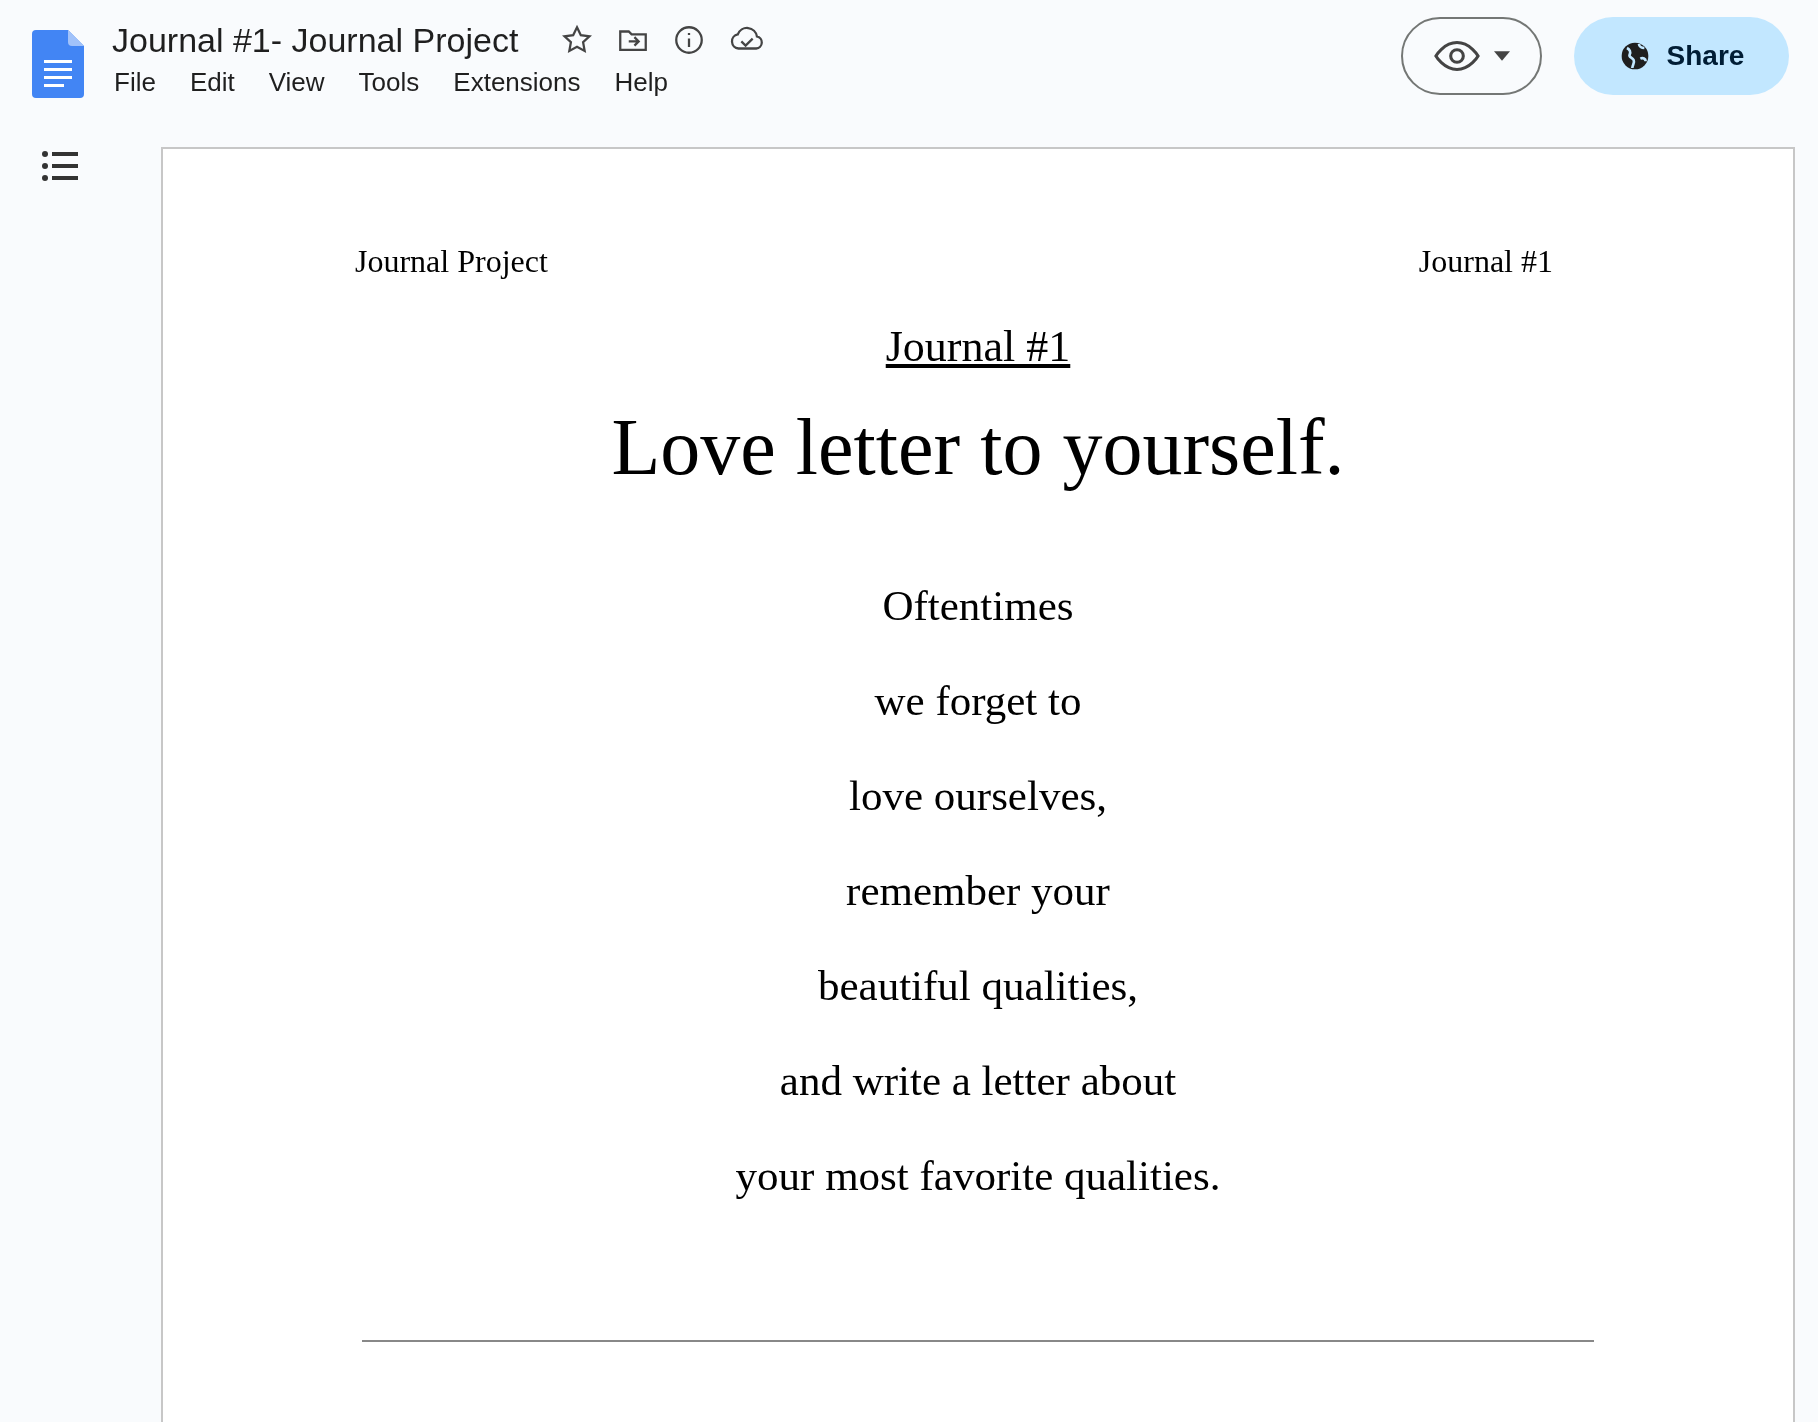 The width and height of the screenshot is (1818, 1422). Describe the element at coordinates (978, 985) in the screenshot. I see `poem-line: beautiful qualities,` at that location.